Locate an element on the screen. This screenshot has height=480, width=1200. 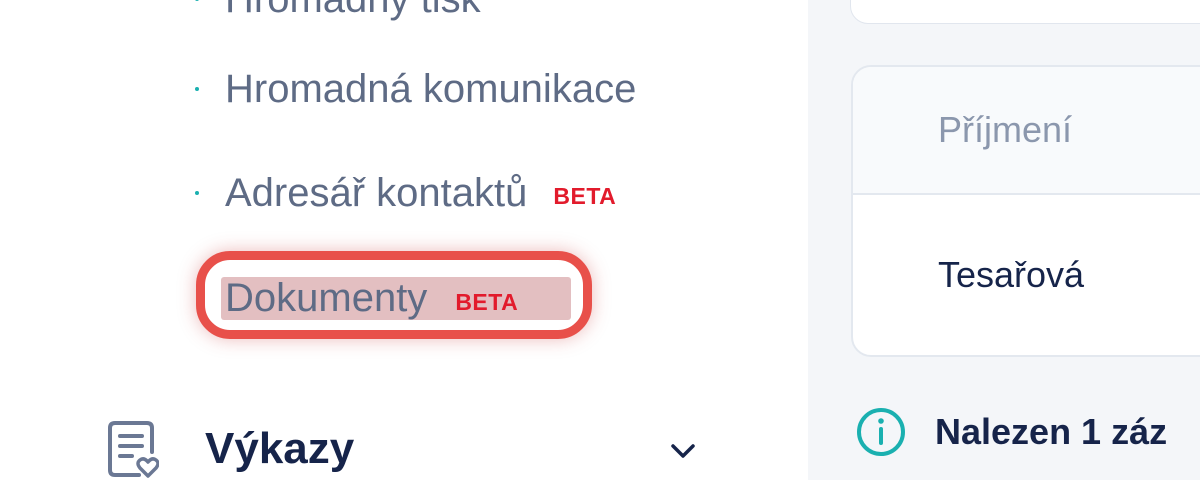
results-count-text: Nalezen 1 záz is located at coordinates (1051, 431).